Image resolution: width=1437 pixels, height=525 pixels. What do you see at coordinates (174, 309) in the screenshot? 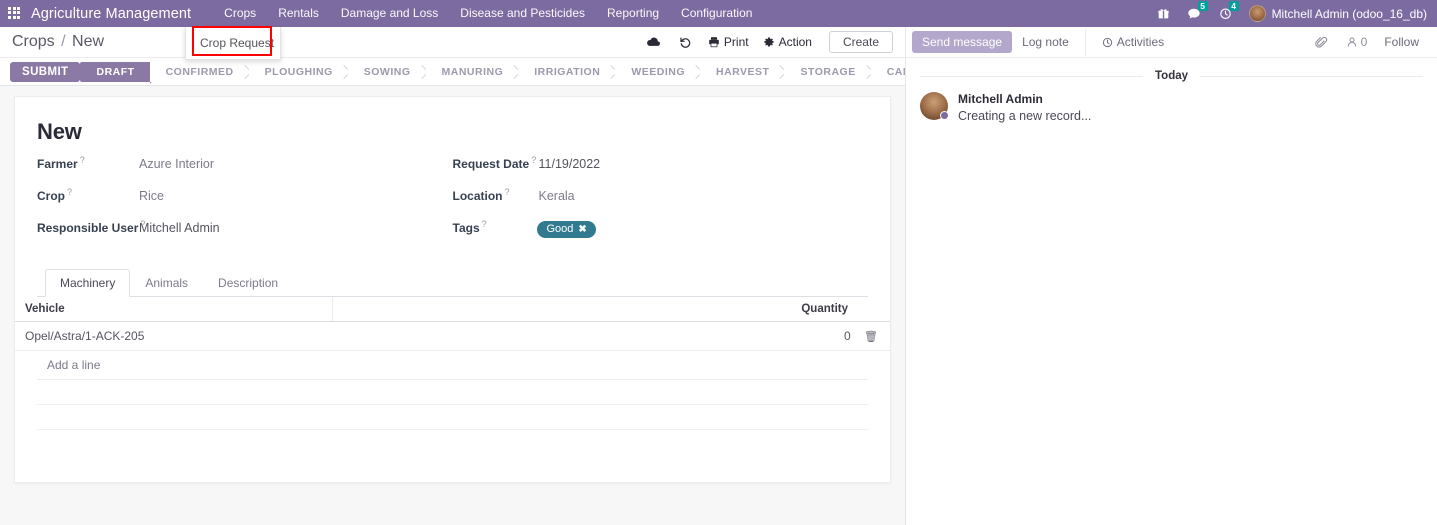
I see `column-header-vehicle: Vehicle` at bounding box center [174, 309].